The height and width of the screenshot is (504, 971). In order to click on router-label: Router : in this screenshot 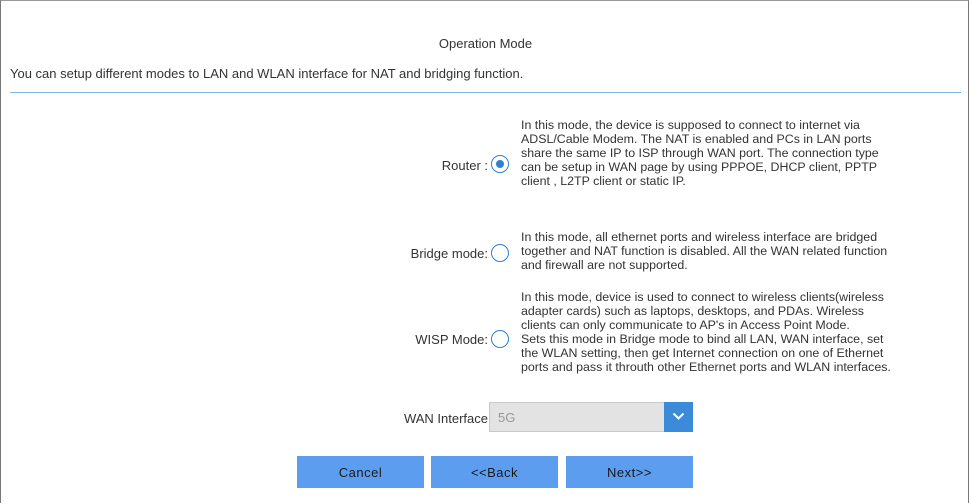, I will do `click(464, 165)`.